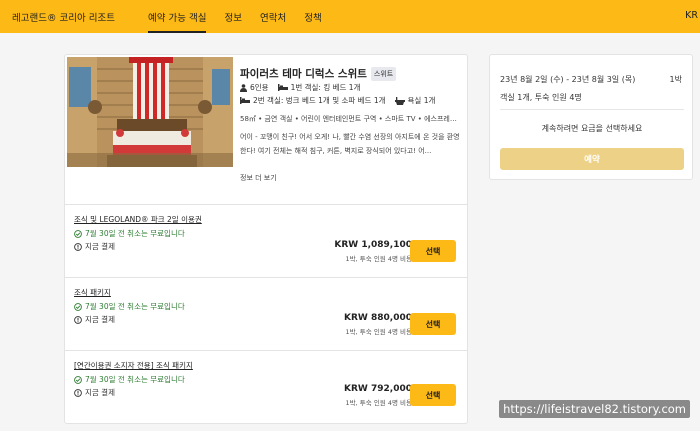 The height and width of the screenshot is (431, 700). What do you see at coordinates (133, 365) in the screenshot?
I see `rate-name-link: [연간이용권 소지자 전용] 조식 패키지` at bounding box center [133, 365].